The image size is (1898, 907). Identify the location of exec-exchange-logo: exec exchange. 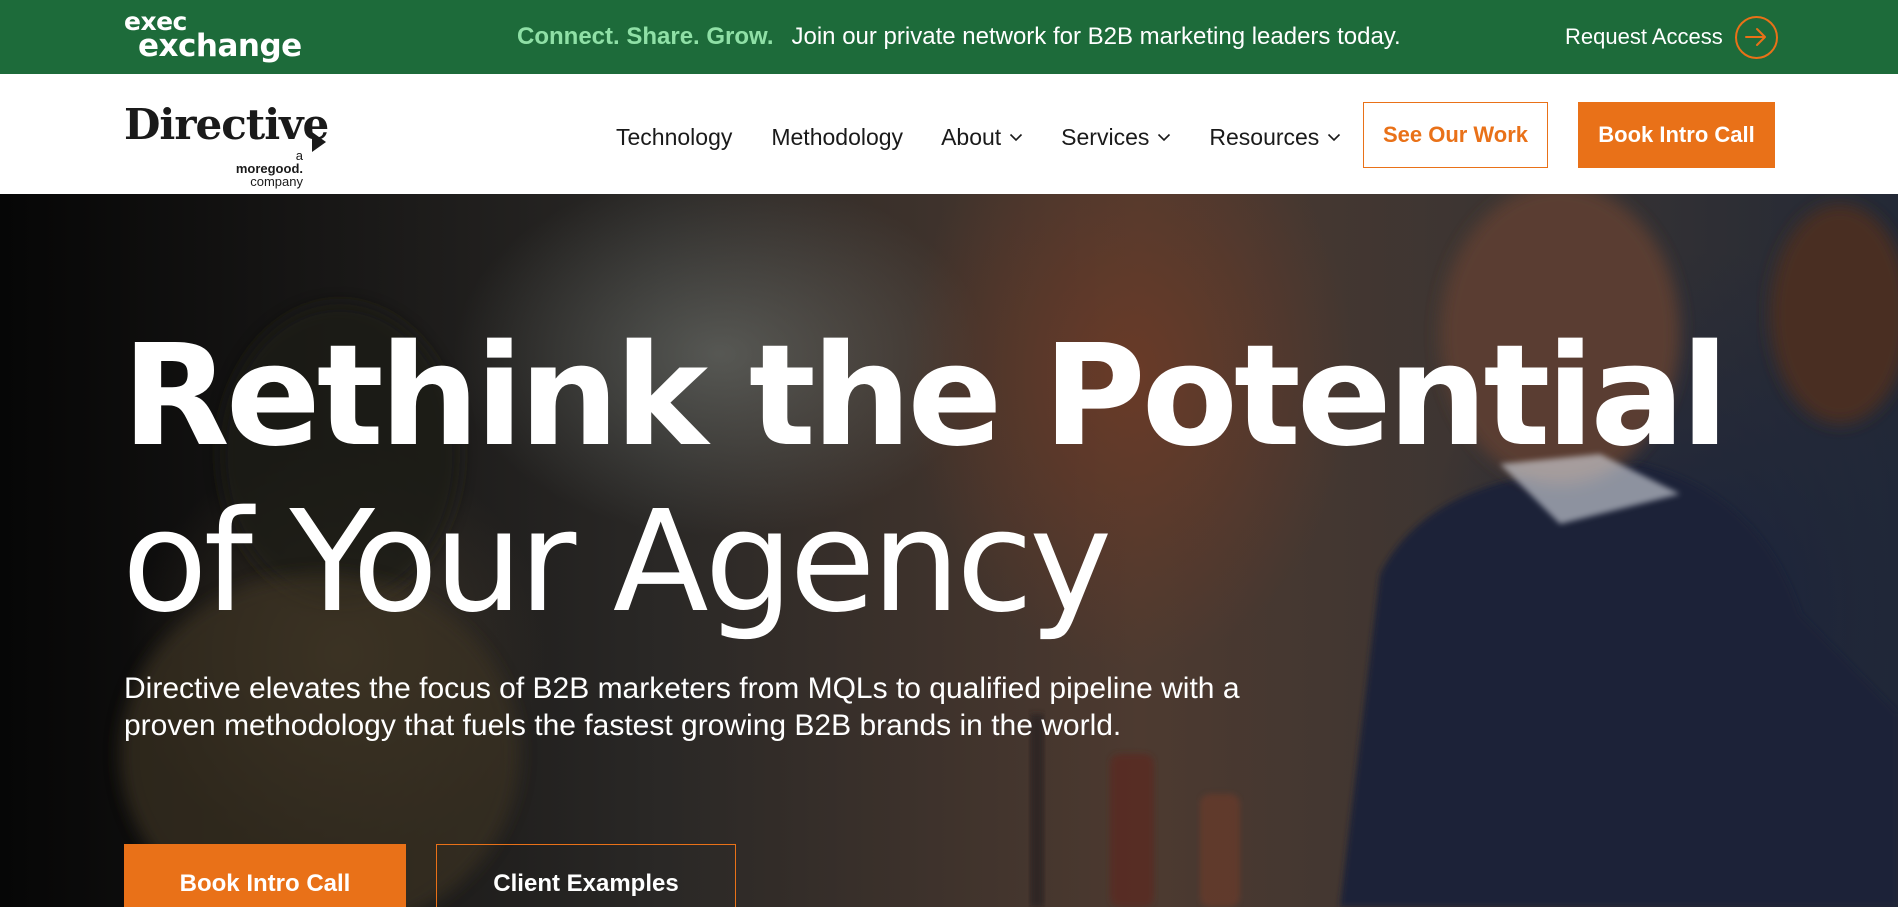
(213, 37).